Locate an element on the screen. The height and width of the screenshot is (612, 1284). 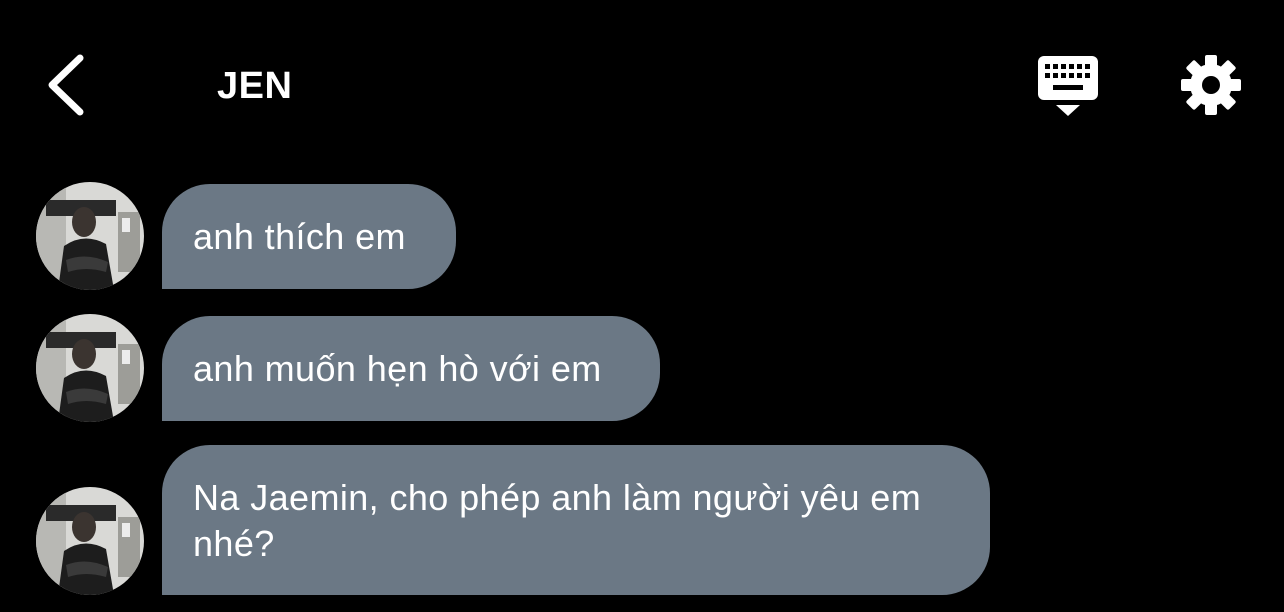
chat-title: JEN is located at coordinates (255, 86).